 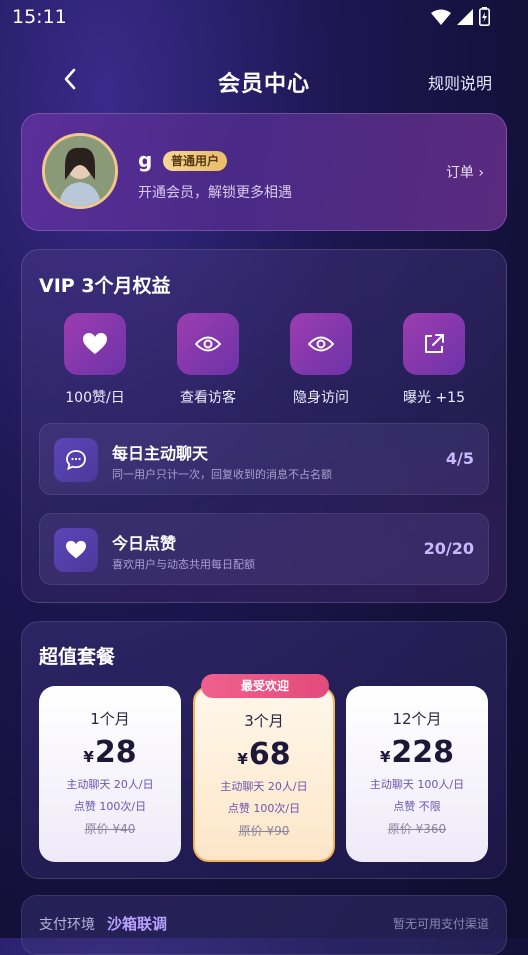 I want to click on member-badge: 普通用户, so click(x=195, y=161).